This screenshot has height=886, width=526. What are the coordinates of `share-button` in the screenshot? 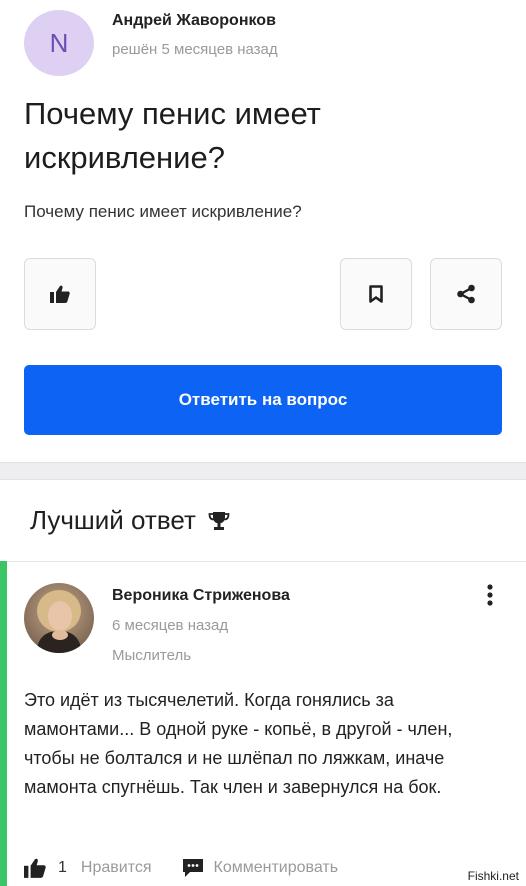 It's located at (466, 294).